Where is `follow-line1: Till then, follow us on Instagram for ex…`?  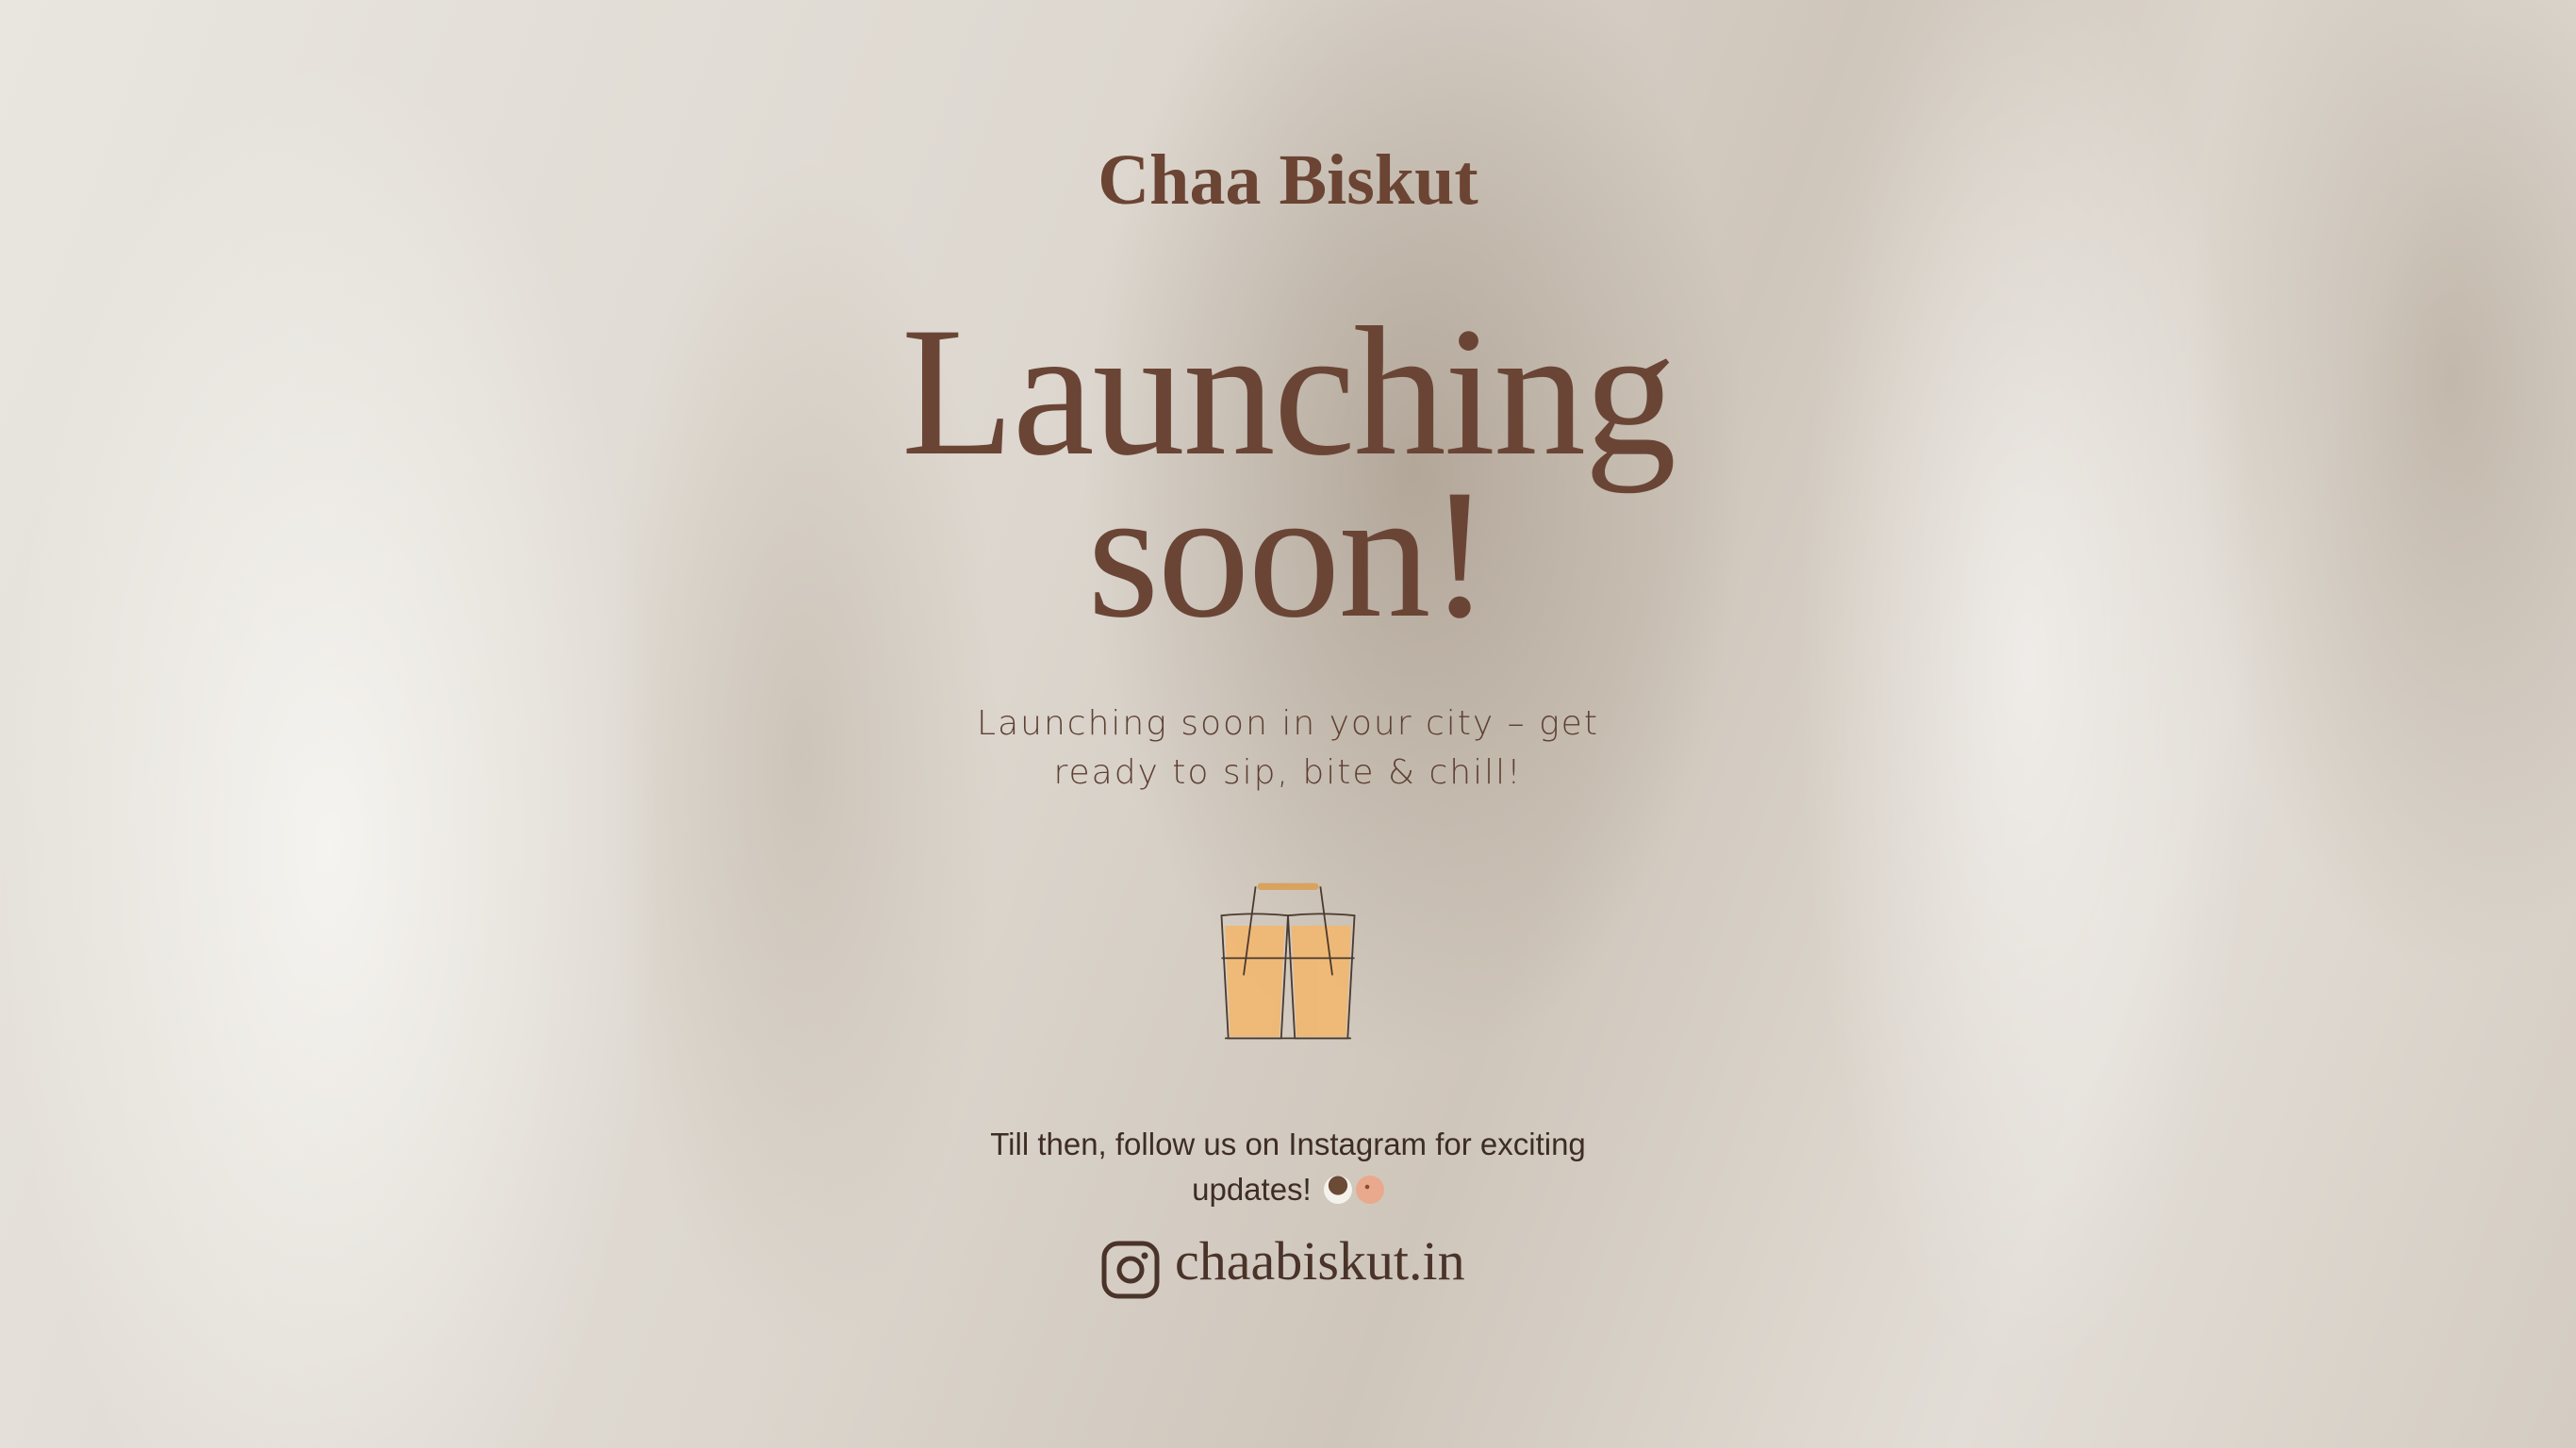 follow-line1: Till then, follow us on Instagram for ex… is located at coordinates (1288, 1144).